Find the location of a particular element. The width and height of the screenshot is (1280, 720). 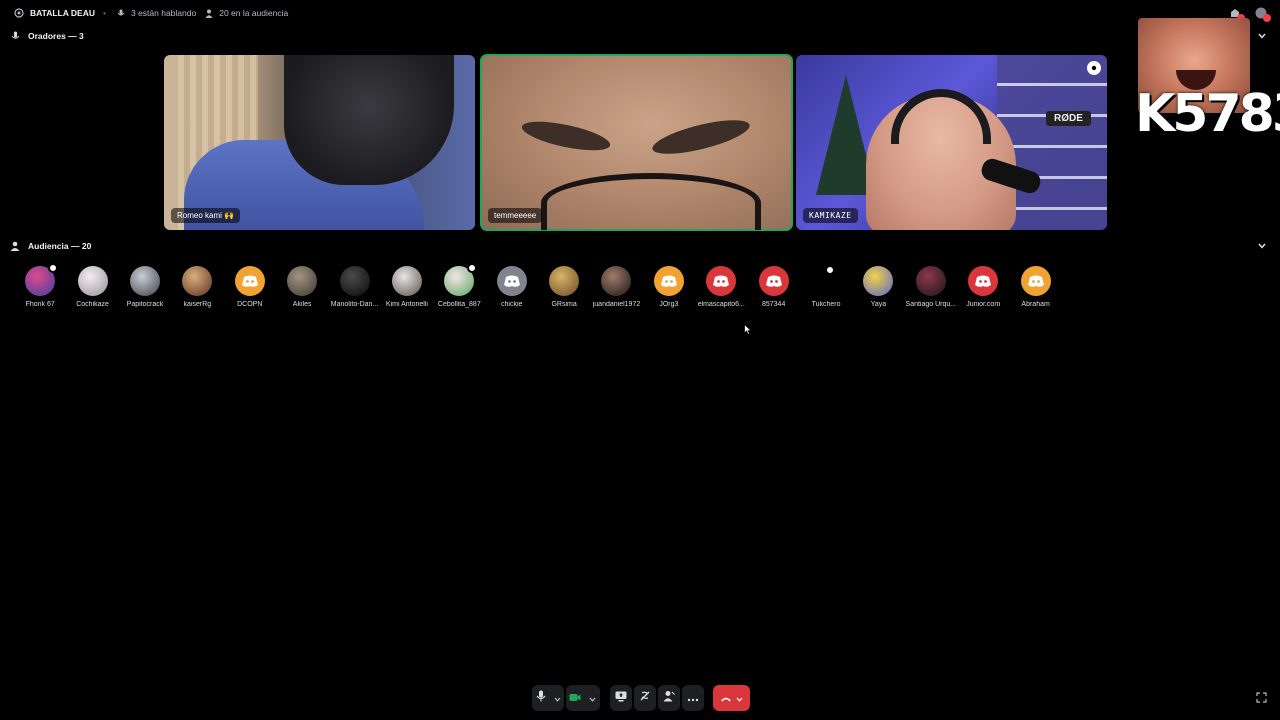

channel-title: BATALLA DEAU is located at coordinates (53, 13).